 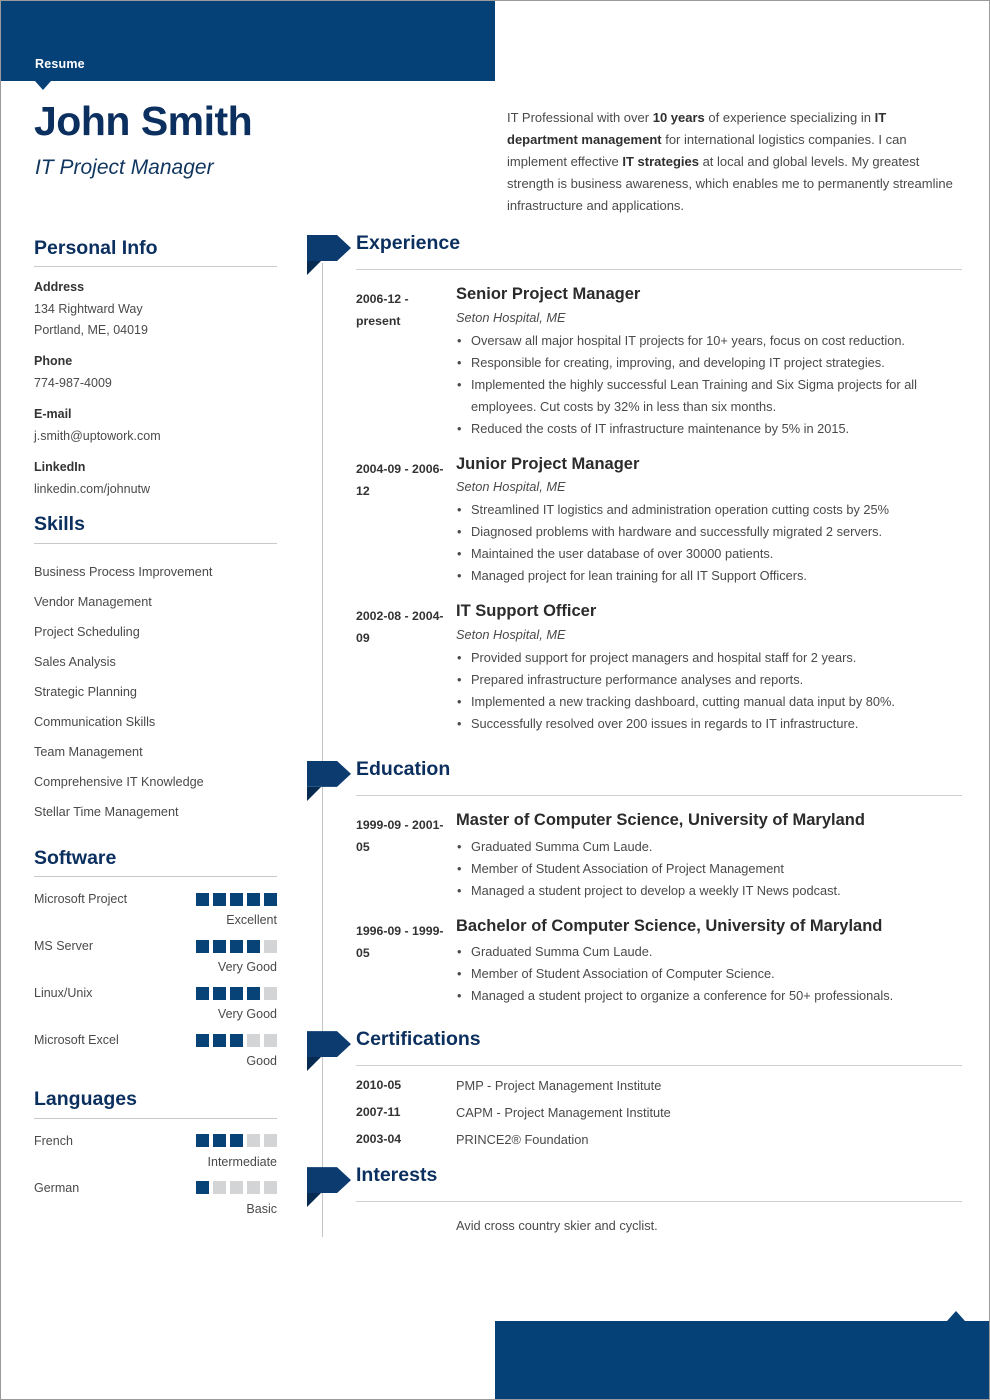 I want to click on entry-role: Senior Project Manager, so click(x=548, y=294).